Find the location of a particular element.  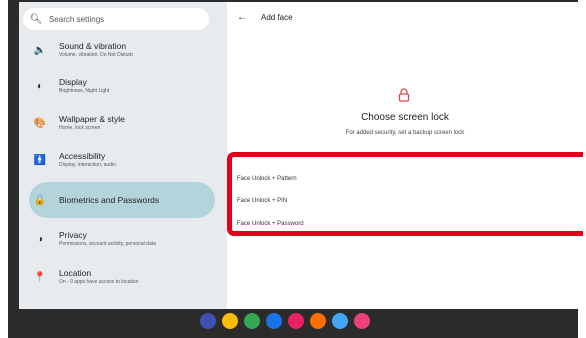

sidebar-item-subtitle: Brightness, Night Light is located at coordinates (84, 91).